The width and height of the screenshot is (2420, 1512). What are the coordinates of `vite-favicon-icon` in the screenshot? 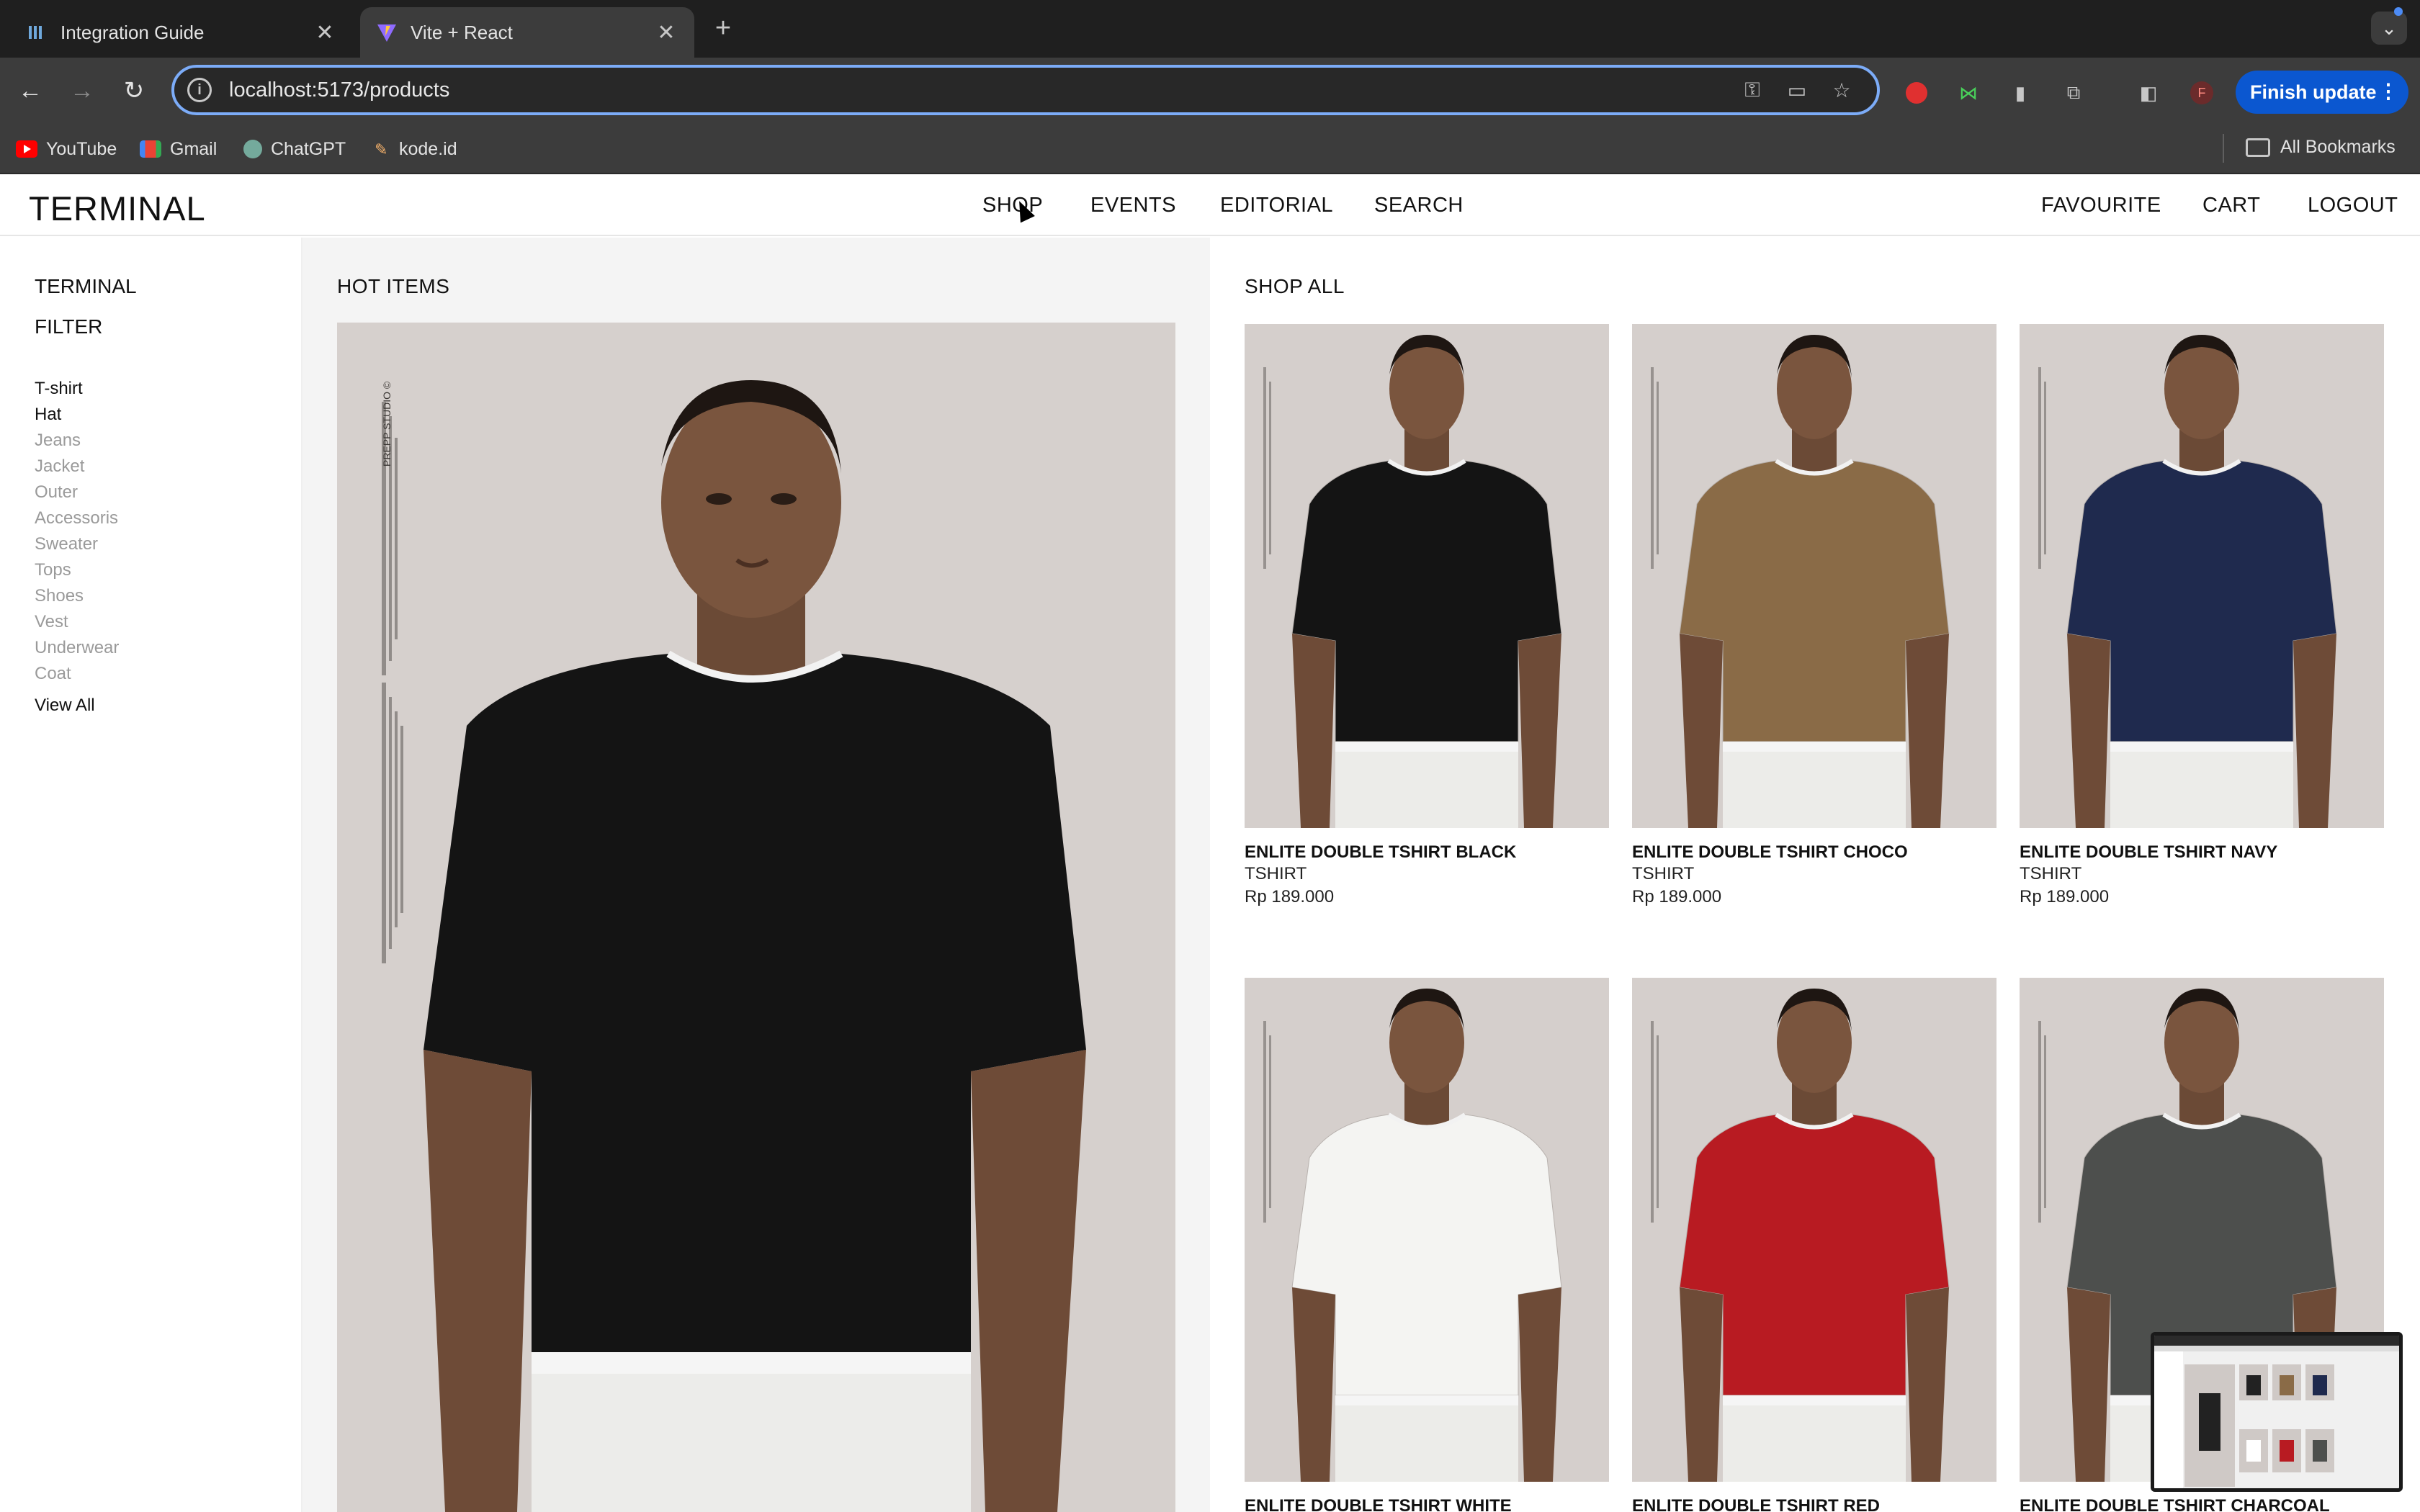 It's located at (387, 33).